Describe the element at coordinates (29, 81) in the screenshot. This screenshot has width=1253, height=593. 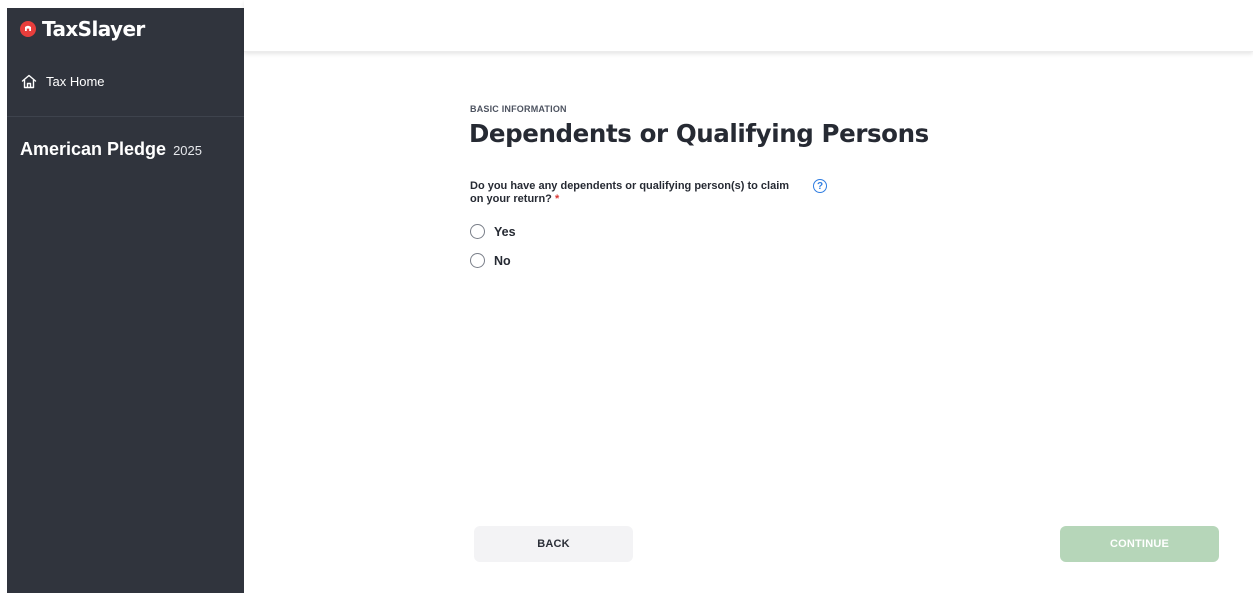
I see `home-icon` at that location.